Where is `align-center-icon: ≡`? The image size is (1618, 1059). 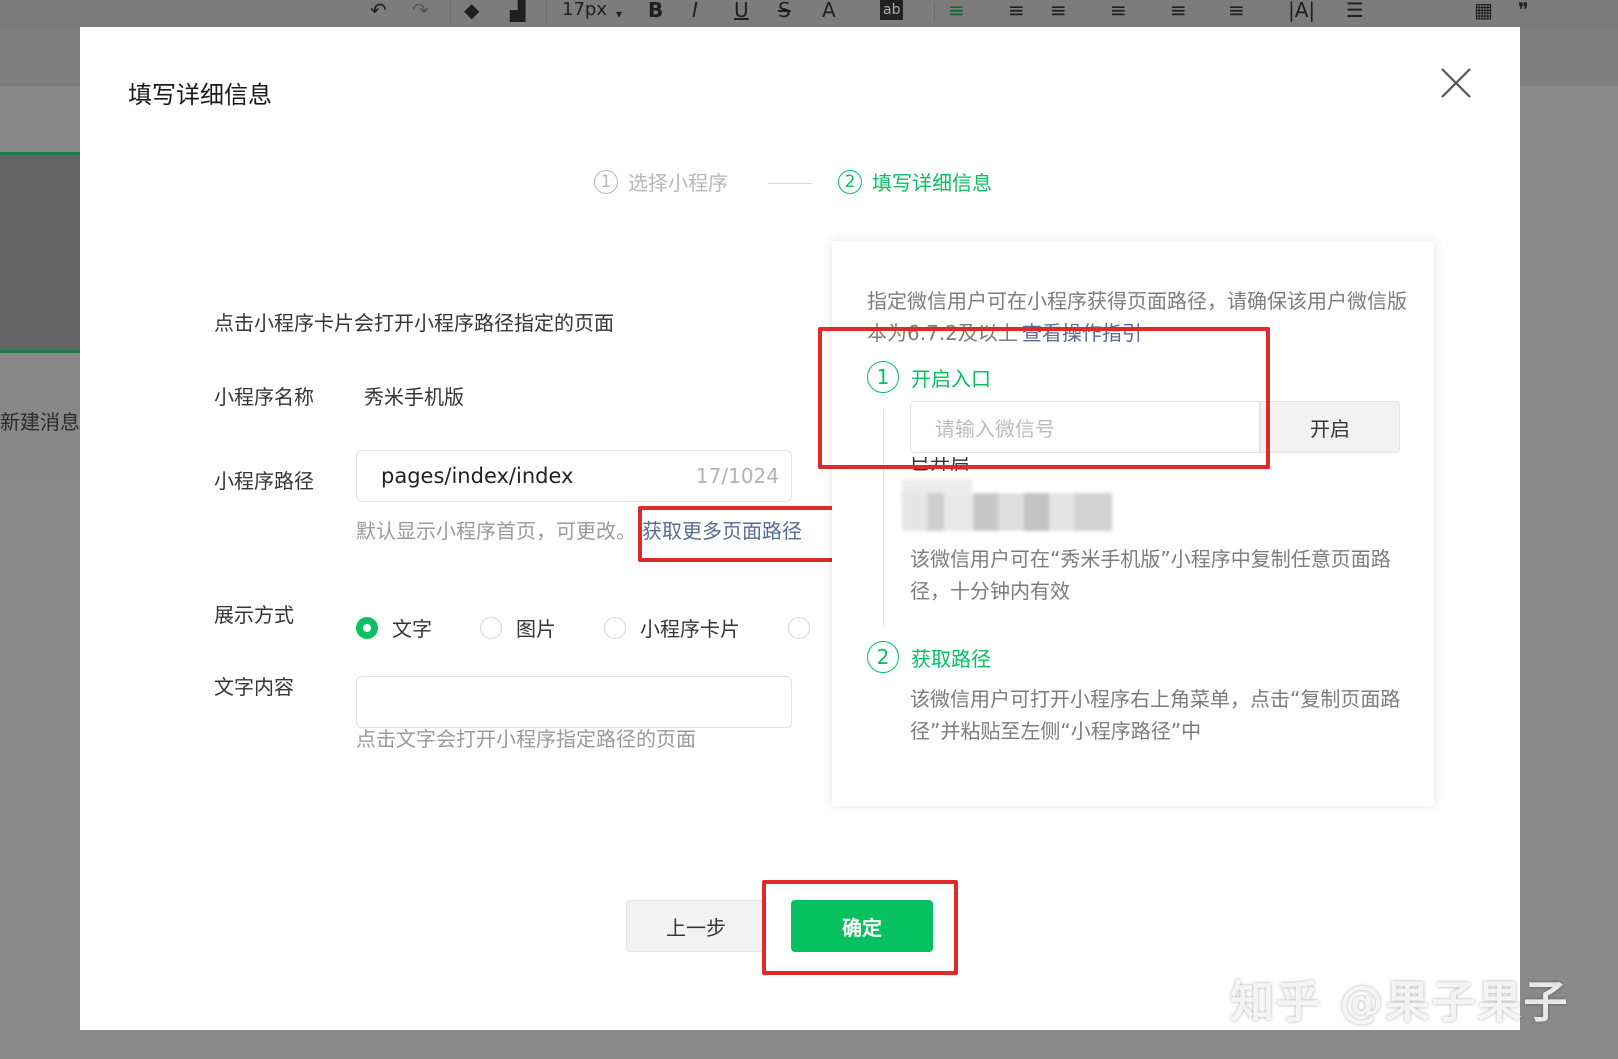 align-center-icon: ≡ is located at coordinates (1118, 10).